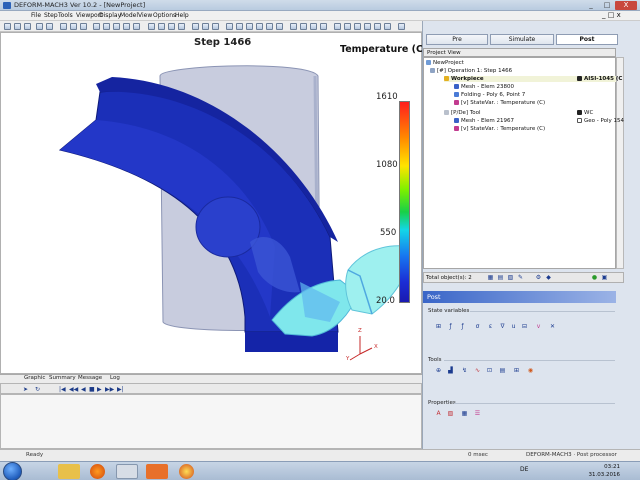  Describe the element at coordinates (477, 326) in the screenshot. I see `state-var-icon-4: σ` at that location.